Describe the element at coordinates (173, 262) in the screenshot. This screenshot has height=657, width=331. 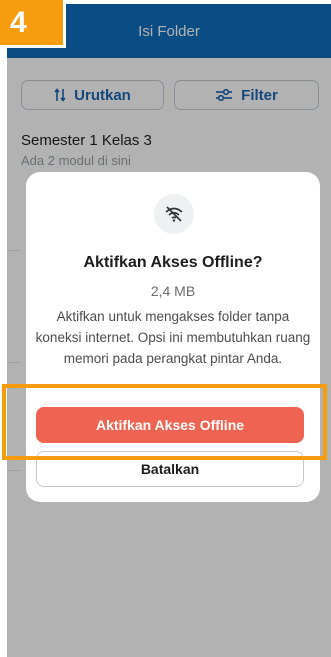
I see `dialog-title: Aktifkan Akses Offline?` at that location.